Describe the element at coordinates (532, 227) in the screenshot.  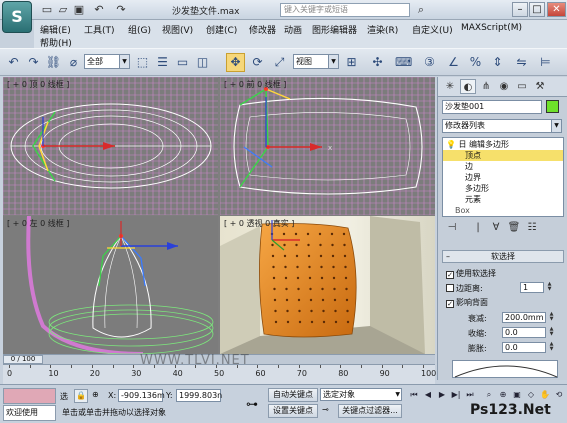
I see `configure-sets-icon: ☷` at that location.